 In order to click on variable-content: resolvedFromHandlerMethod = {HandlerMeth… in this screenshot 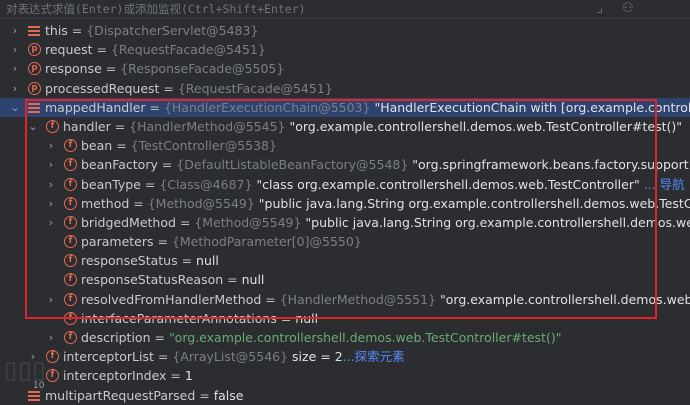, I will do `click(385, 299)`.